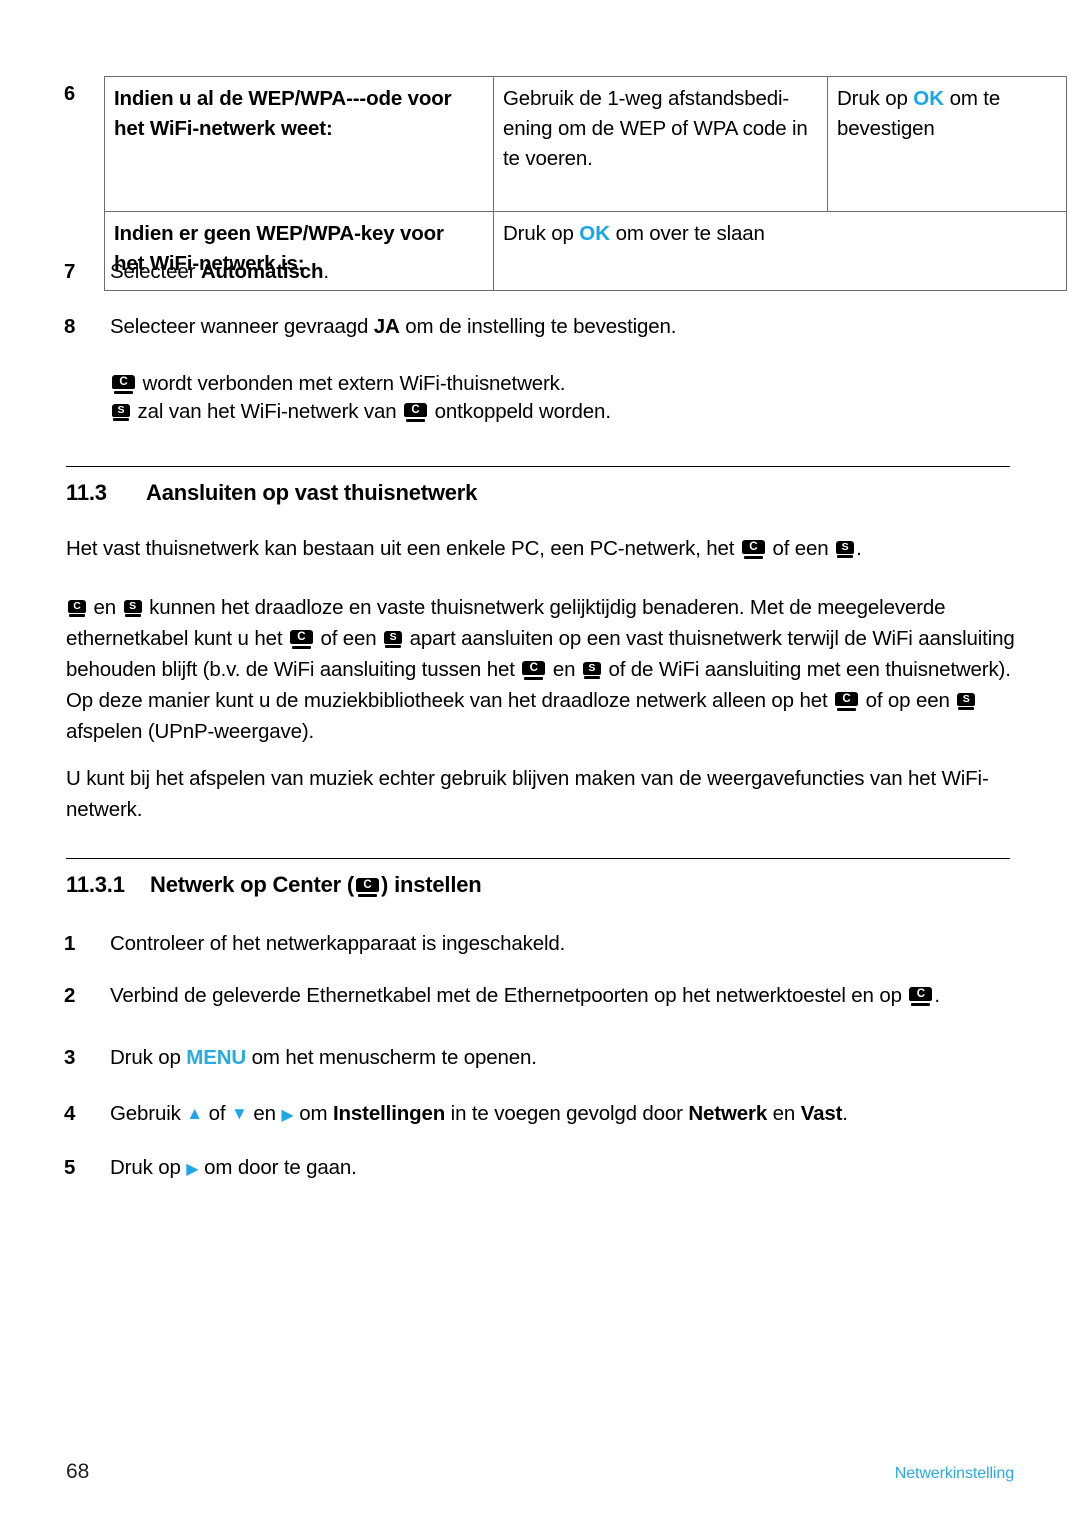  What do you see at coordinates (784, 1113) in the screenshot?
I see `substep-4-p6: en` at bounding box center [784, 1113].